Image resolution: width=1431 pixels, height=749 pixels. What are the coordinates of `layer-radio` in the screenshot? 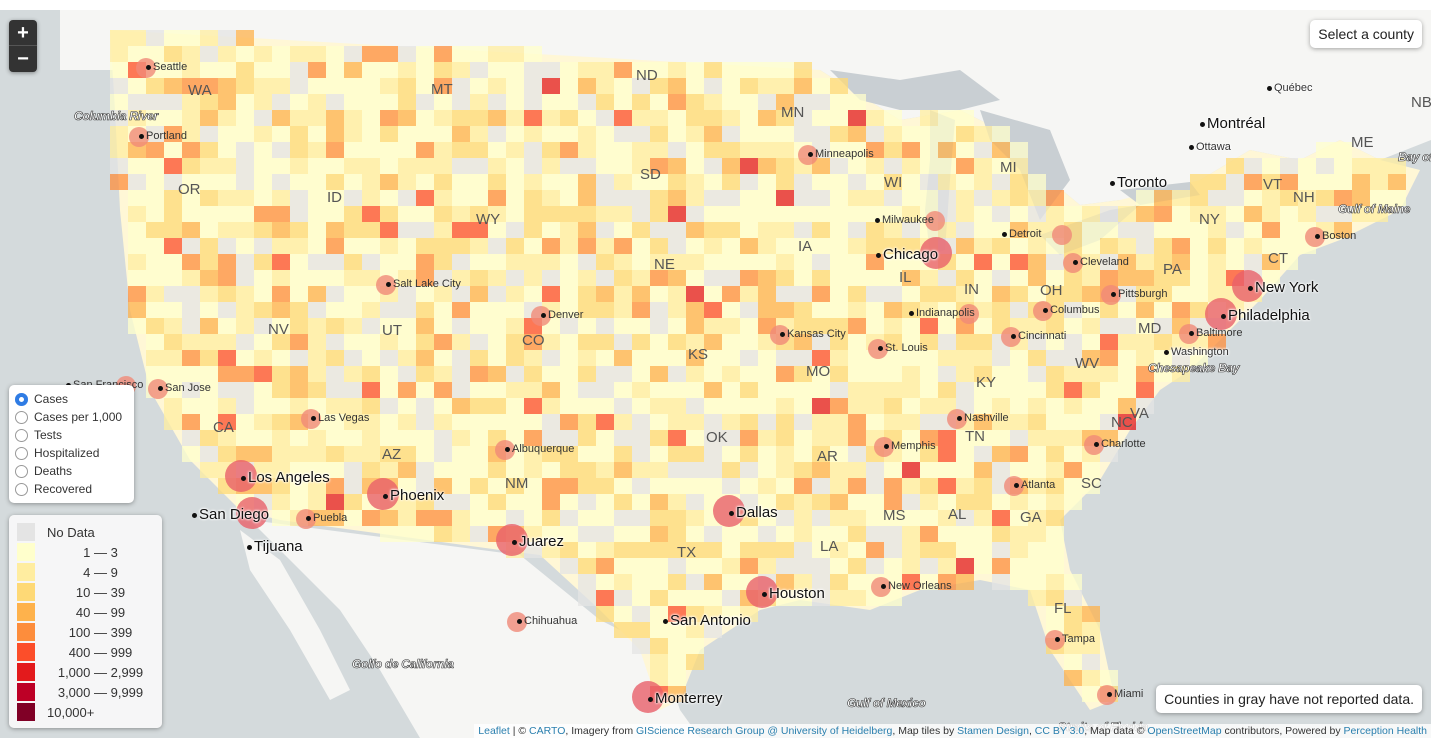 It's located at (21, 453).